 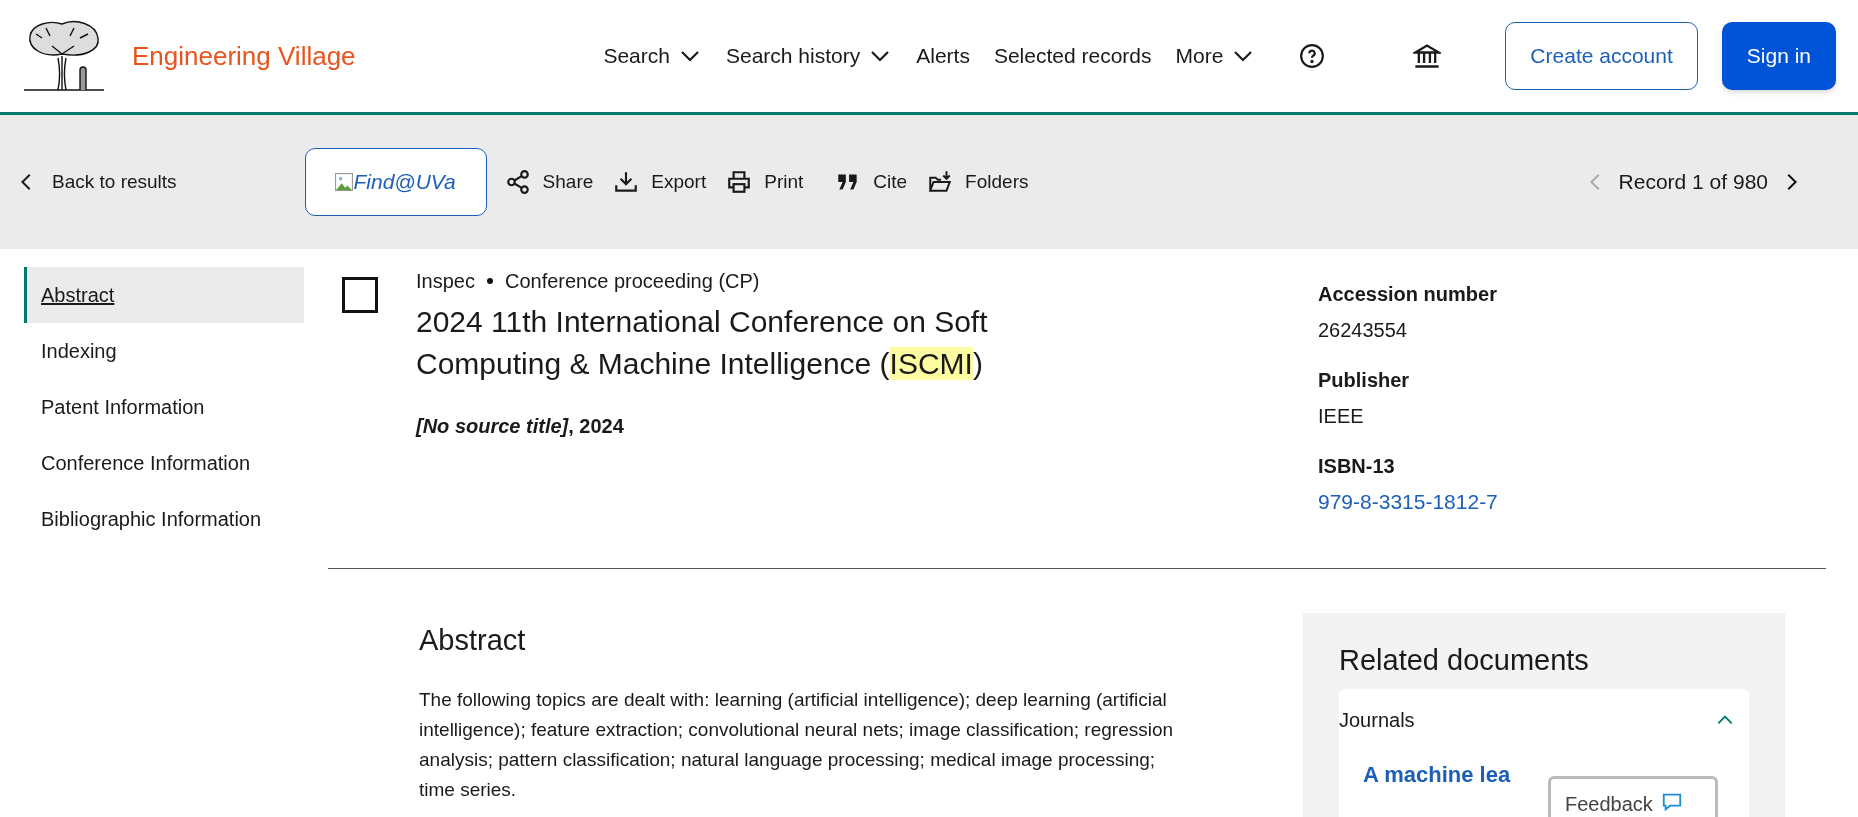 What do you see at coordinates (1437, 774) in the screenshot?
I see `related-document-link: A machine lea` at bounding box center [1437, 774].